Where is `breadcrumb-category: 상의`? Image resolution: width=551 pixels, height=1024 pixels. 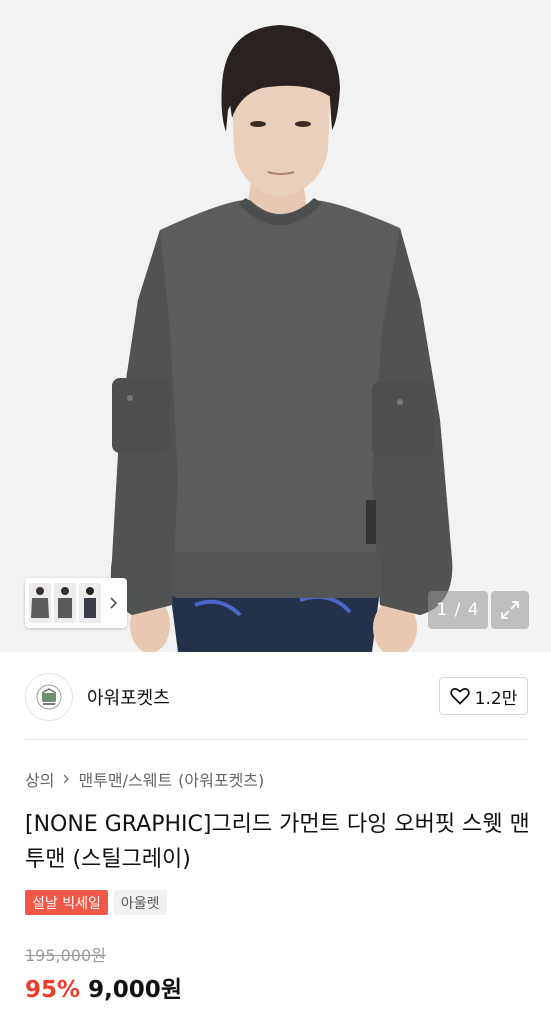
breadcrumb-category: 상의 is located at coordinates (39, 779).